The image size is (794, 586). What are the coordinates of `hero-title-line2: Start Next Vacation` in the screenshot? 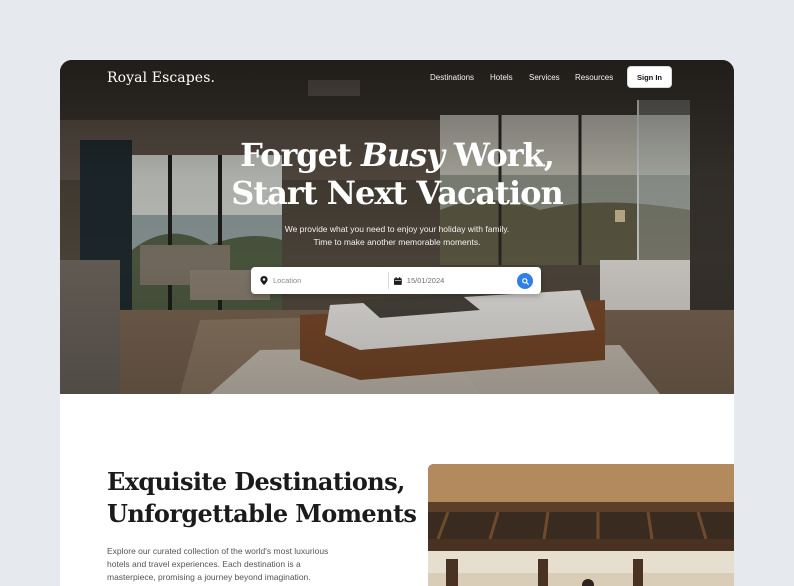 It's located at (397, 193).